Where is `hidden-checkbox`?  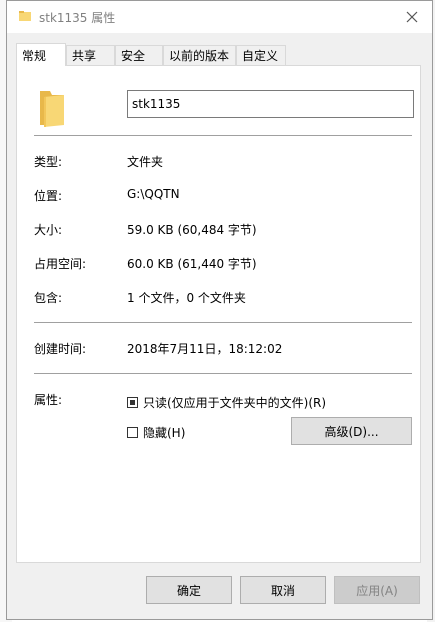 hidden-checkbox is located at coordinates (132, 432).